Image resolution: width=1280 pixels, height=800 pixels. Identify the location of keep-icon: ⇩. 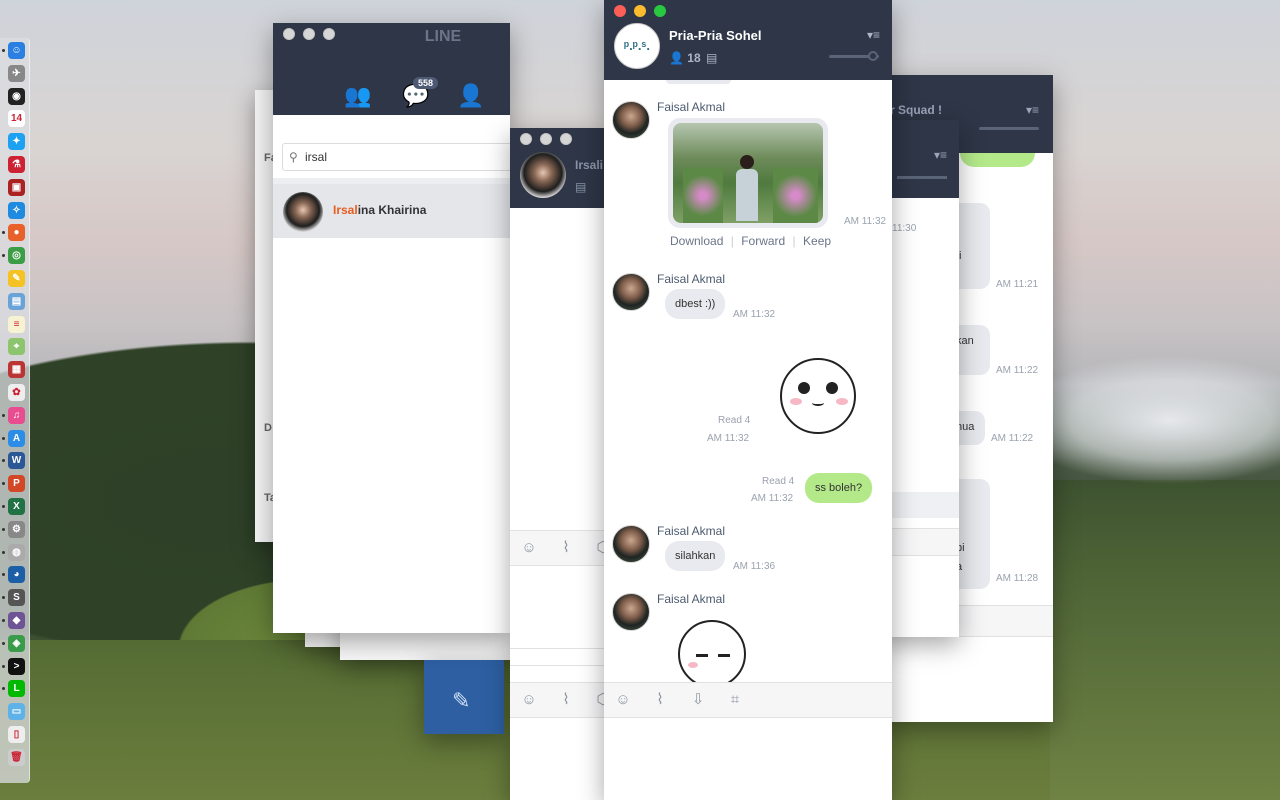
(698, 700).